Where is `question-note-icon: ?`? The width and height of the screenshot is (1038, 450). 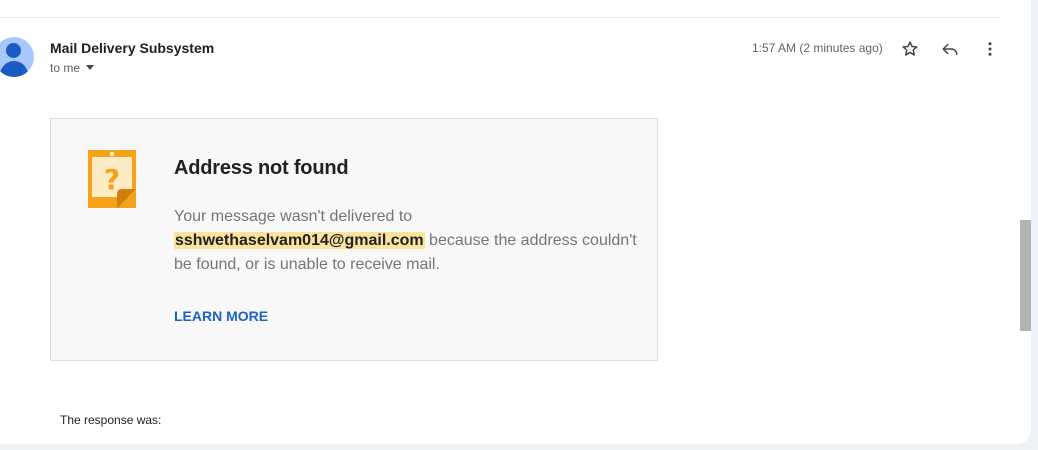 question-note-icon: ? is located at coordinates (112, 179).